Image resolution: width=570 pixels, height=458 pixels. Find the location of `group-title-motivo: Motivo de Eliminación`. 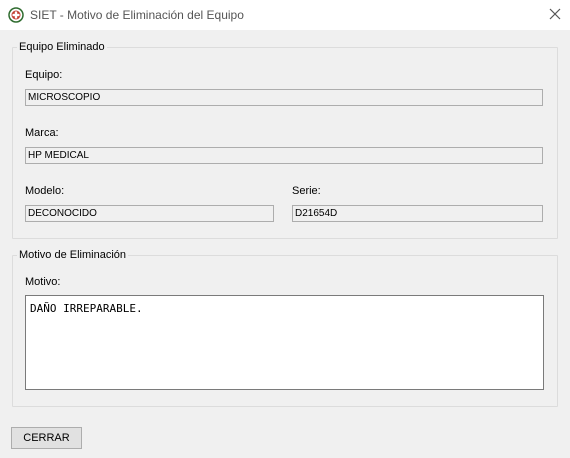

group-title-motivo: Motivo de Eliminación is located at coordinates (72, 255).